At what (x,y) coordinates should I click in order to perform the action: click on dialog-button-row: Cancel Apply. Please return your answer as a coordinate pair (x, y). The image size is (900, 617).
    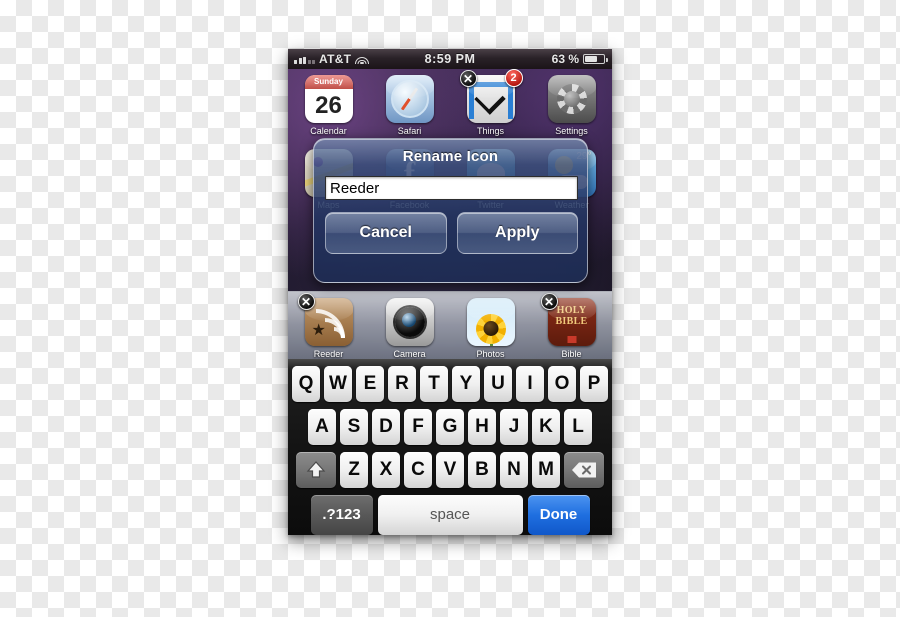
    Looking at the image, I should click on (451, 233).